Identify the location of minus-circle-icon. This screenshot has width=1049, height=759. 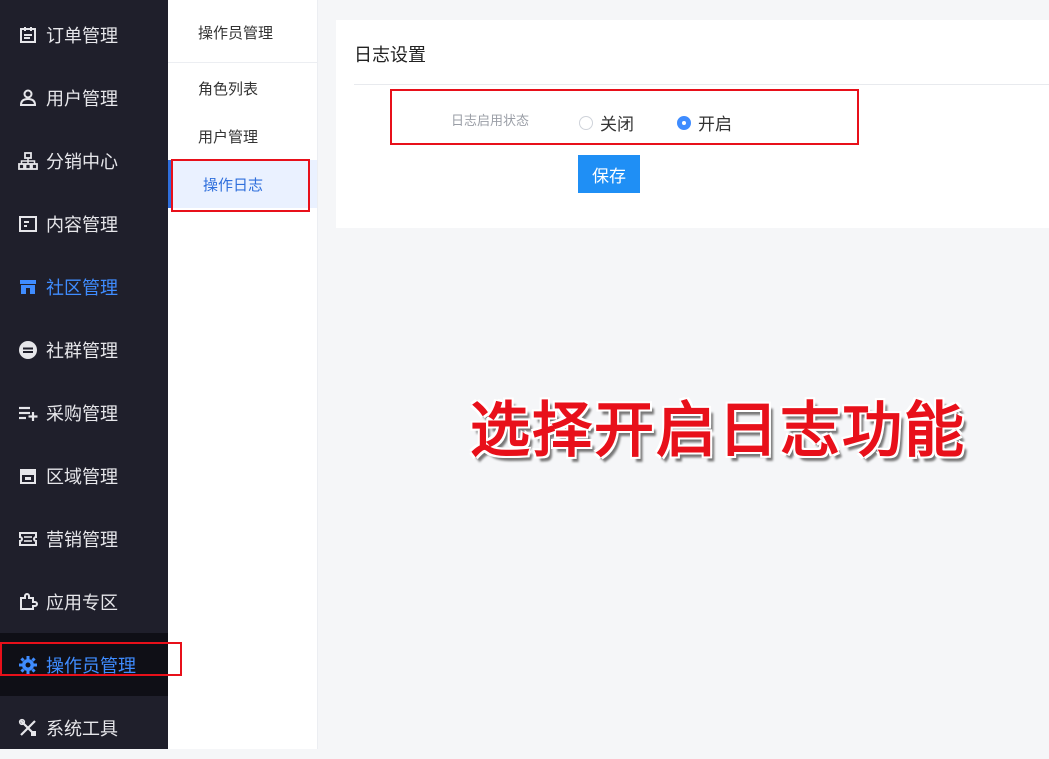
(28, 350).